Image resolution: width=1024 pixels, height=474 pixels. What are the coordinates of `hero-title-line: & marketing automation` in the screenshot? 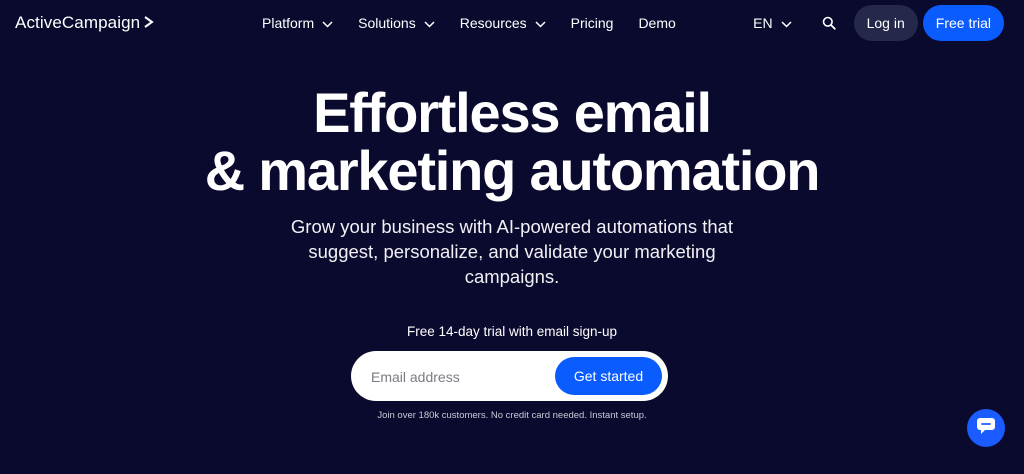 It's located at (512, 170).